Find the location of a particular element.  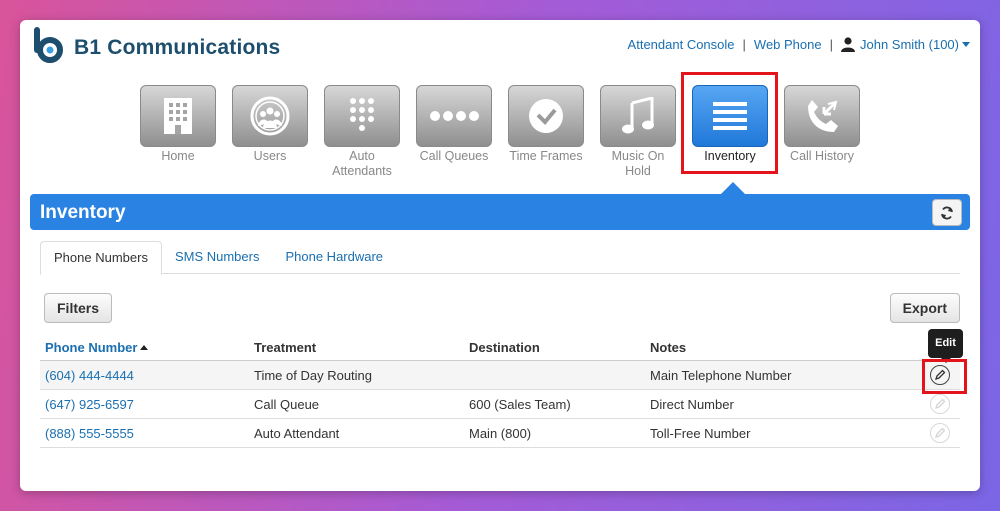

caret-down-icon is located at coordinates (966, 44).